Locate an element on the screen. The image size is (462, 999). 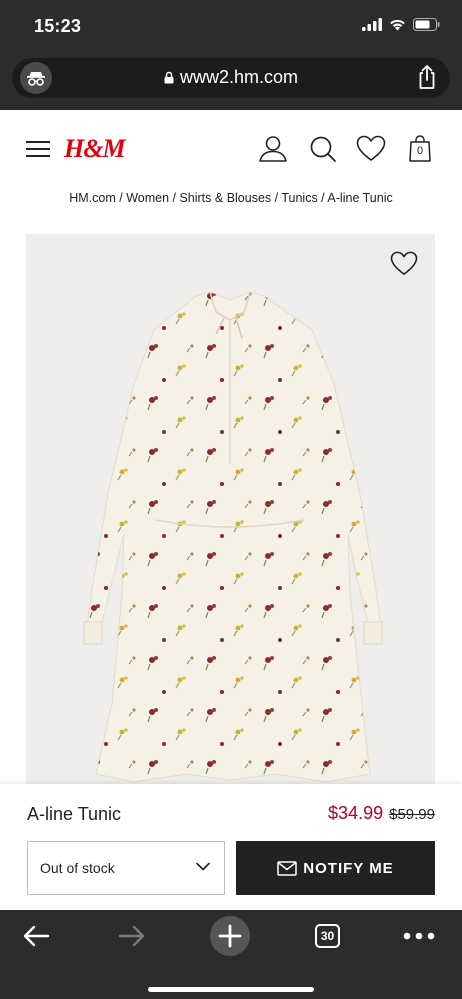
notify-me-button: NOTIFY ME is located at coordinates (335, 868).